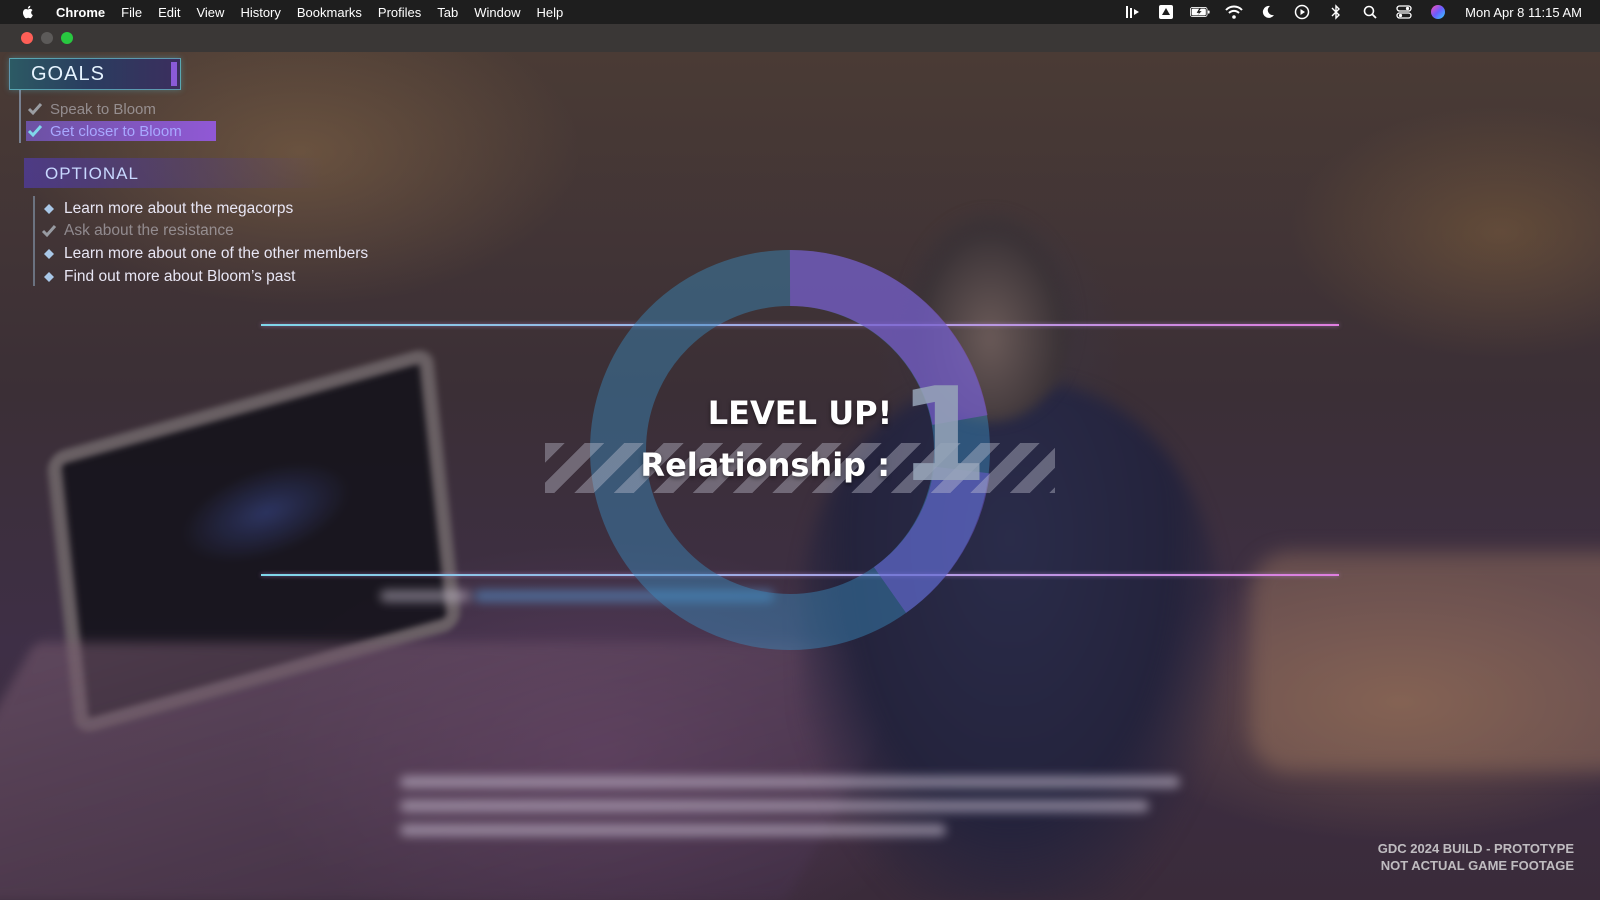 The height and width of the screenshot is (900, 1600). I want to click on menu-window: Window, so click(497, 12).